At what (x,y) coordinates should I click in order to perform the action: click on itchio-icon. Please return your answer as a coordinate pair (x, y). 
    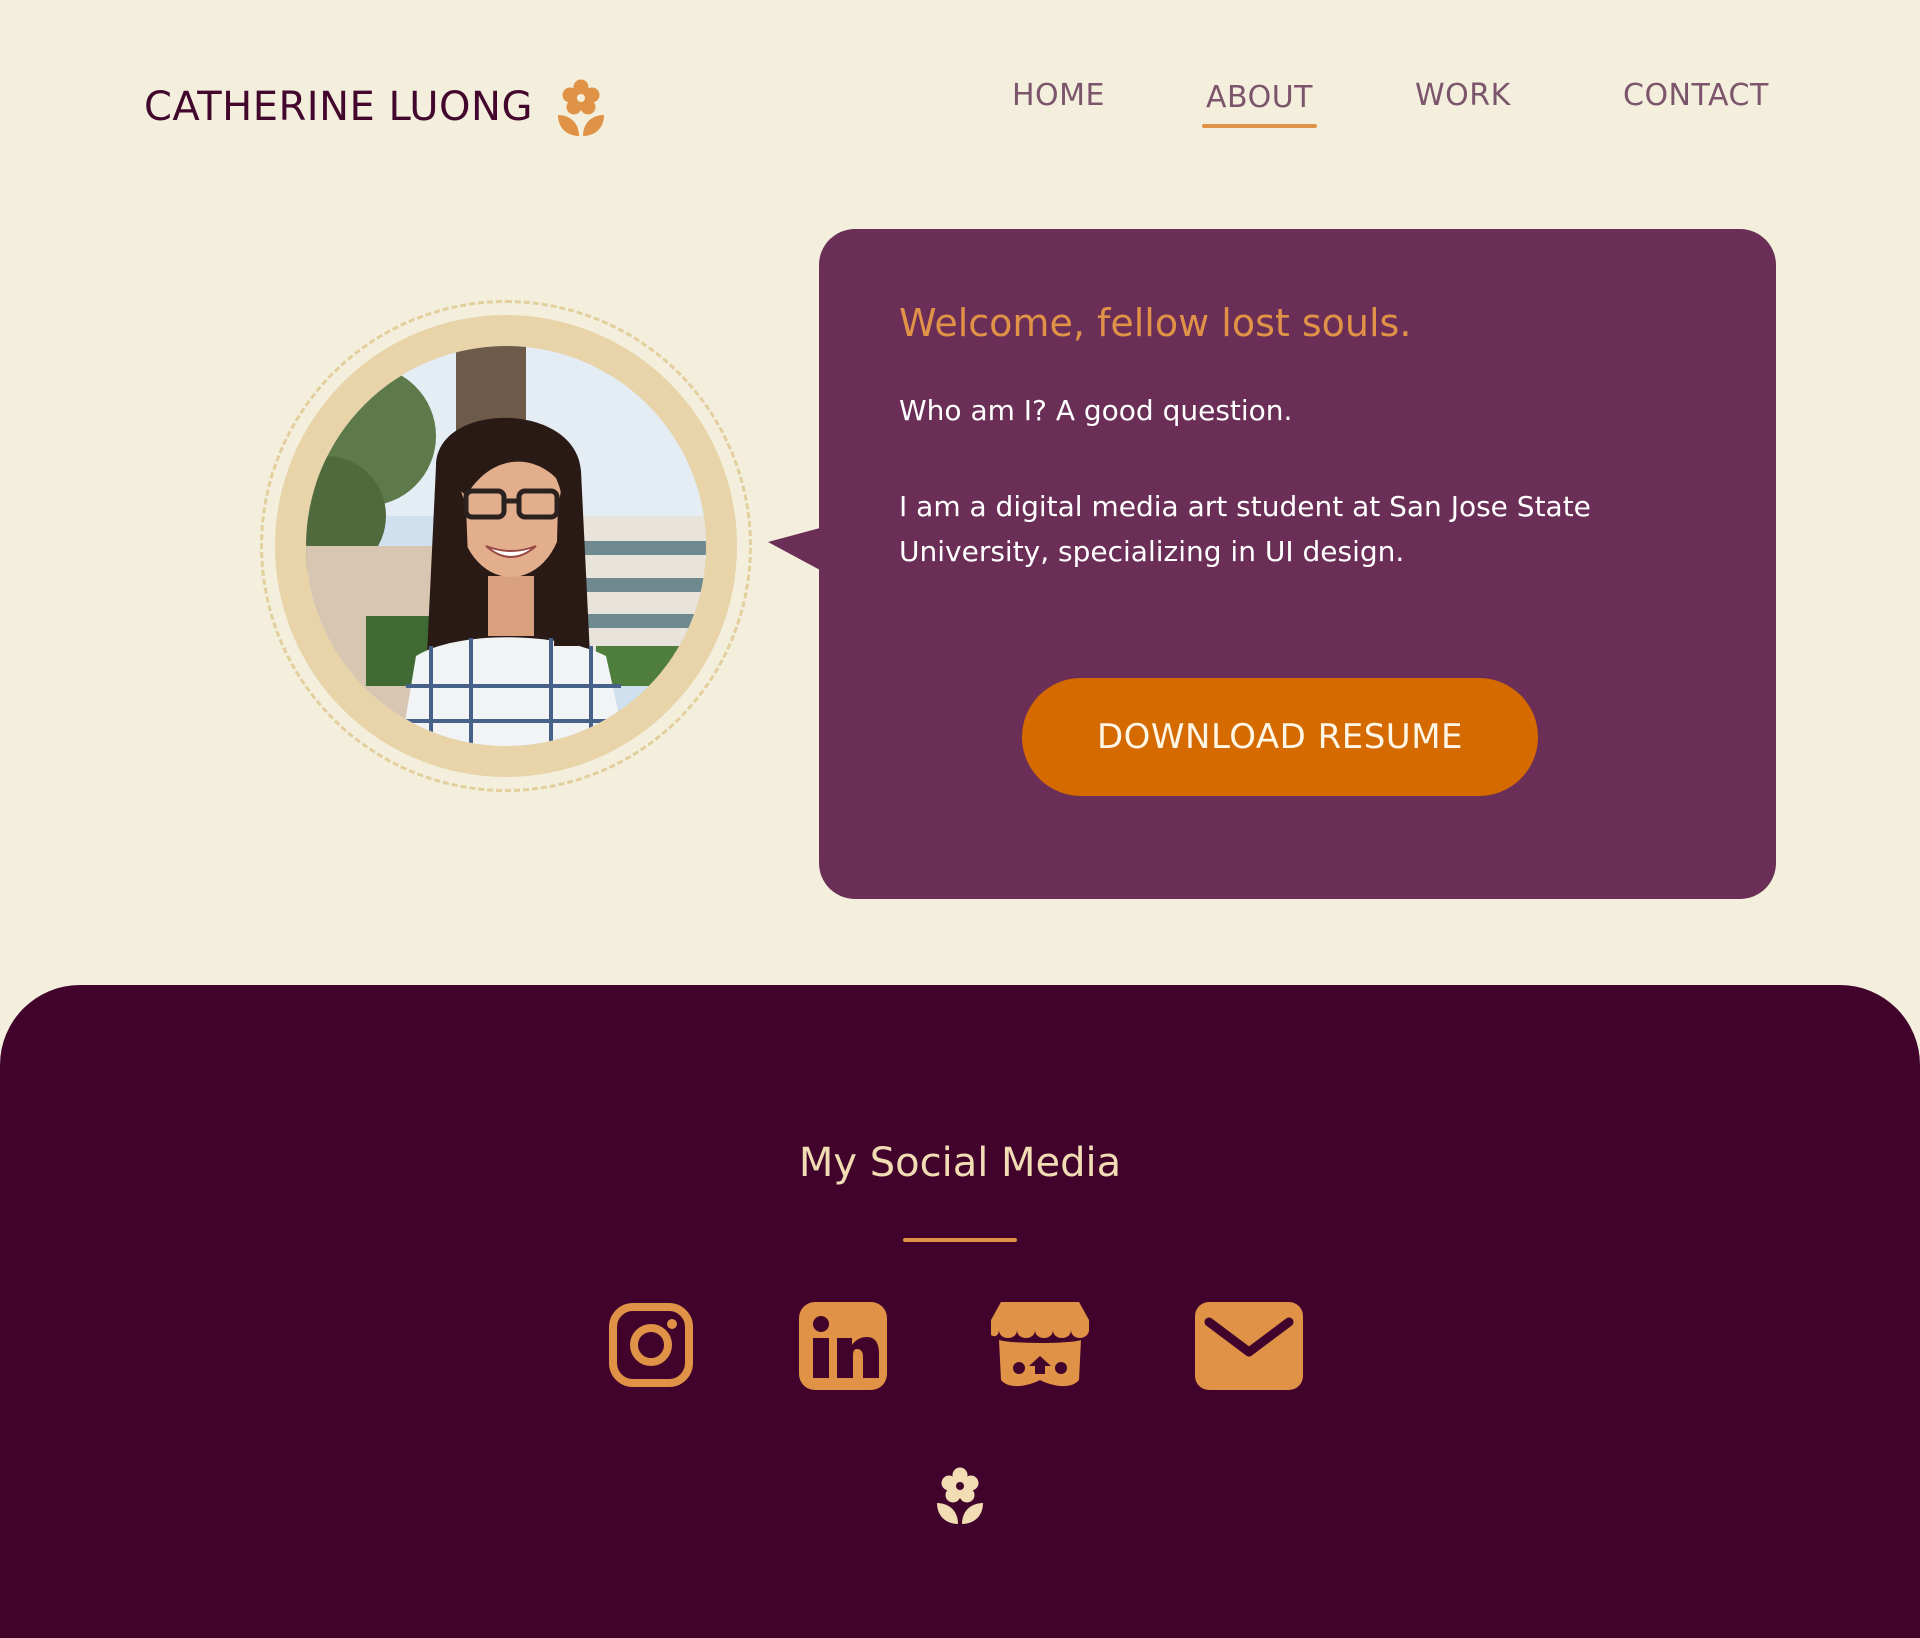
    Looking at the image, I should click on (1040, 1346).